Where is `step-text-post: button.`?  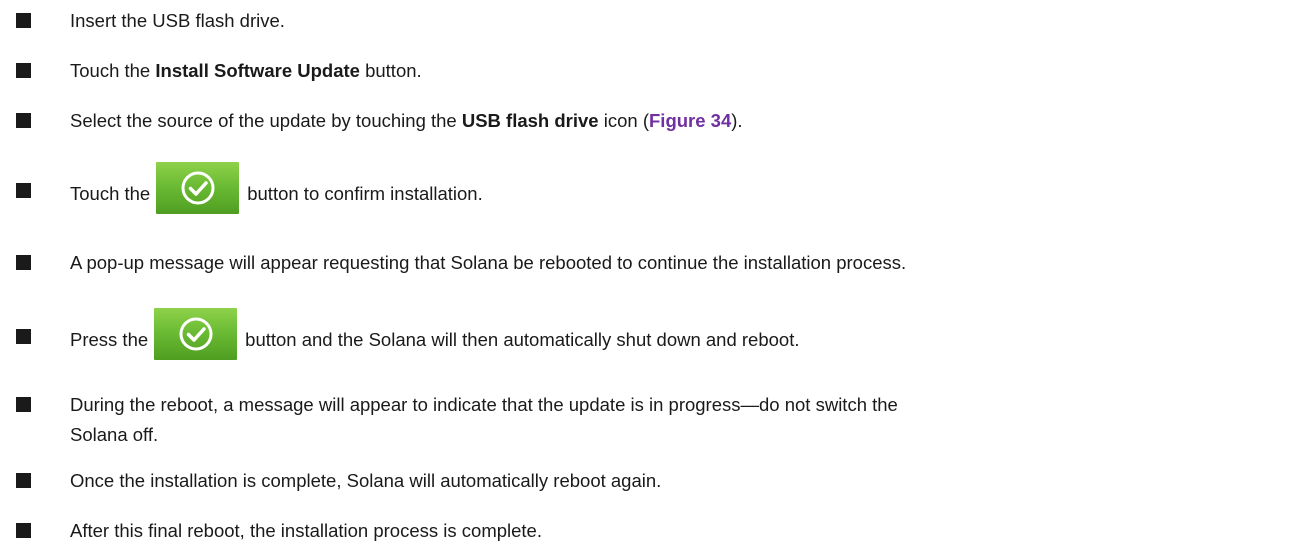 step-text-post: button. is located at coordinates (390, 70).